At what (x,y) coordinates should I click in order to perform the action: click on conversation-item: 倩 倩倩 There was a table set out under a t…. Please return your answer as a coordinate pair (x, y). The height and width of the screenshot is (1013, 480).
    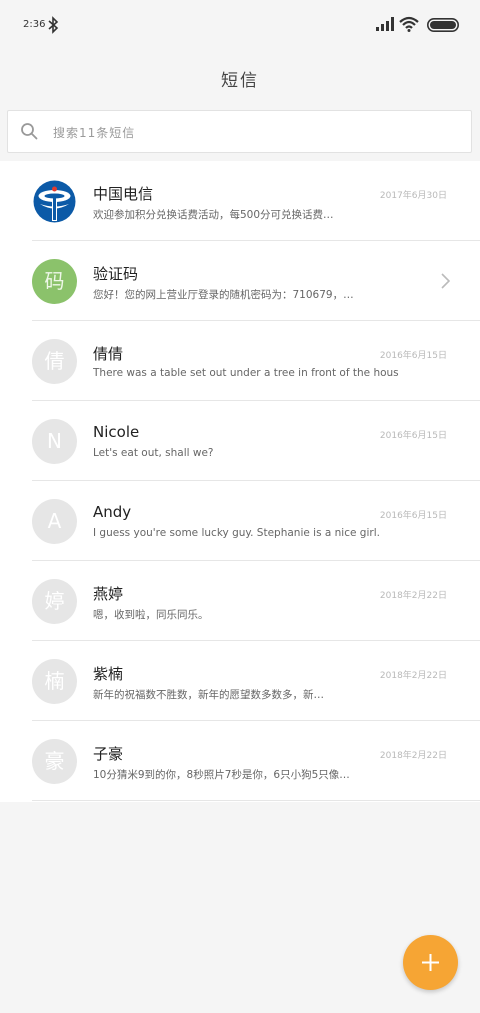
    Looking at the image, I should click on (240, 361).